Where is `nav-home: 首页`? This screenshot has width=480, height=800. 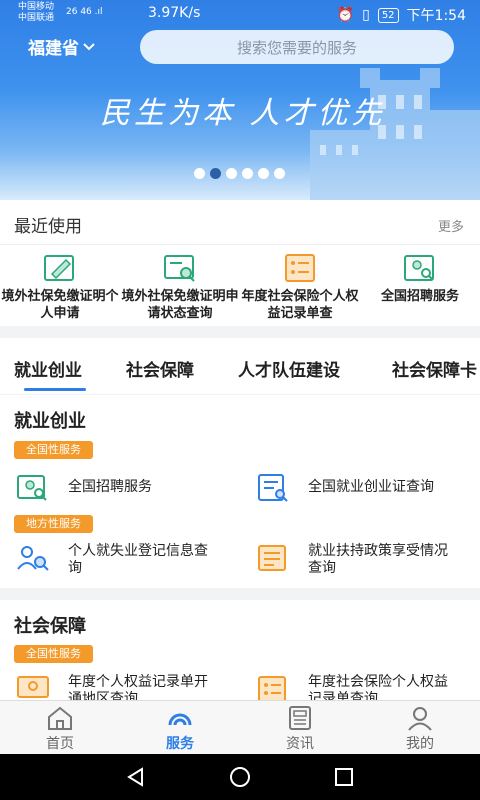 nav-home: 首页 is located at coordinates (60, 727).